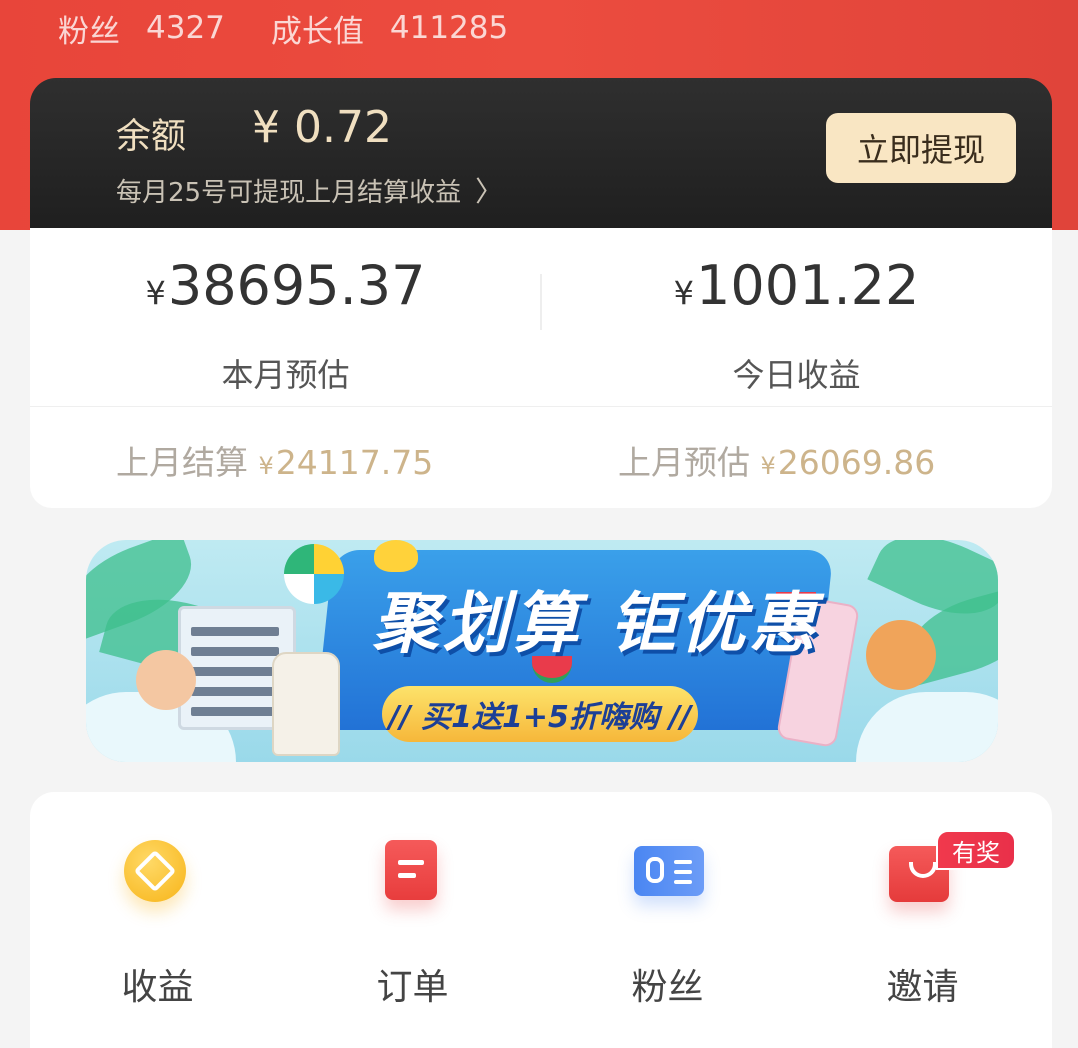 The height and width of the screenshot is (1048, 1078). I want to click on this-month-label: 本月预估, so click(285, 375).